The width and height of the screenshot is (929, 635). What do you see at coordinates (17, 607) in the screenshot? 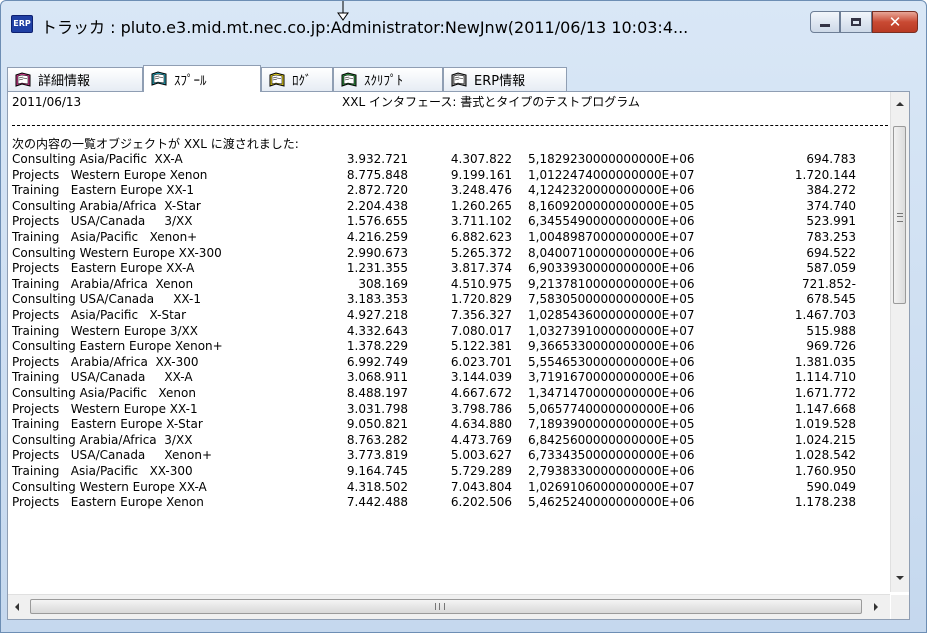
I see `scroll-left-icon` at bounding box center [17, 607].